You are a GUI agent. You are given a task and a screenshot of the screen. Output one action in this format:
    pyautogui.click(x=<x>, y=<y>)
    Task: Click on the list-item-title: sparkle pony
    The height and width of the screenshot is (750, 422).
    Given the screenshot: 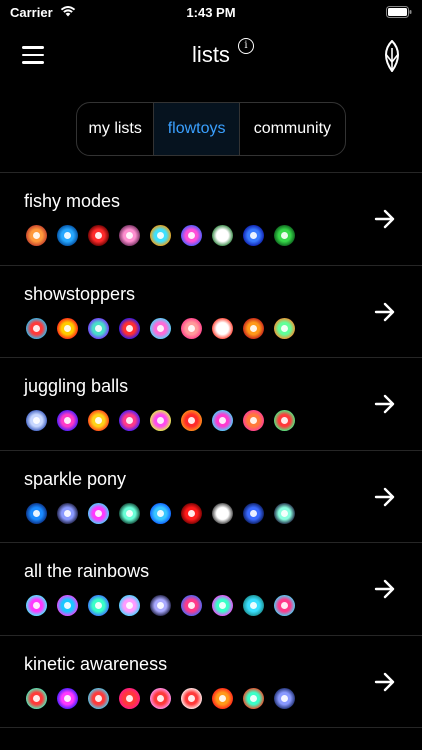 What is the action you would take?
    pyautogui.click(x=75, y=478)
    